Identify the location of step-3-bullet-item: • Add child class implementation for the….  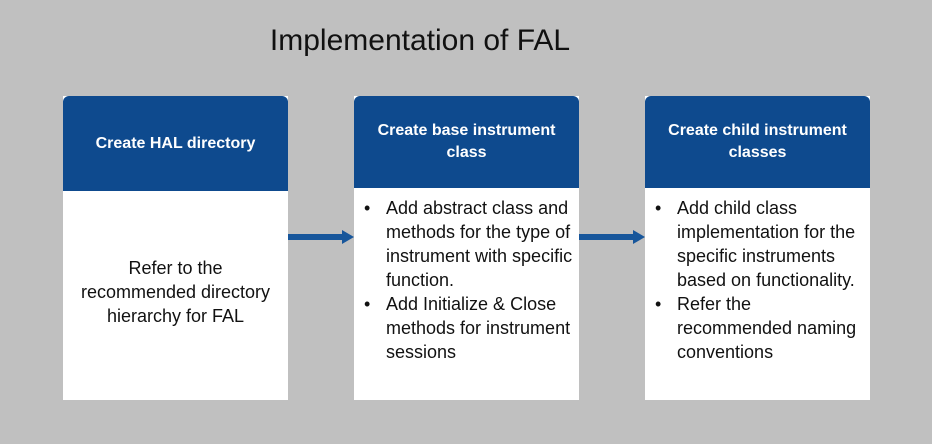
(757, 244).